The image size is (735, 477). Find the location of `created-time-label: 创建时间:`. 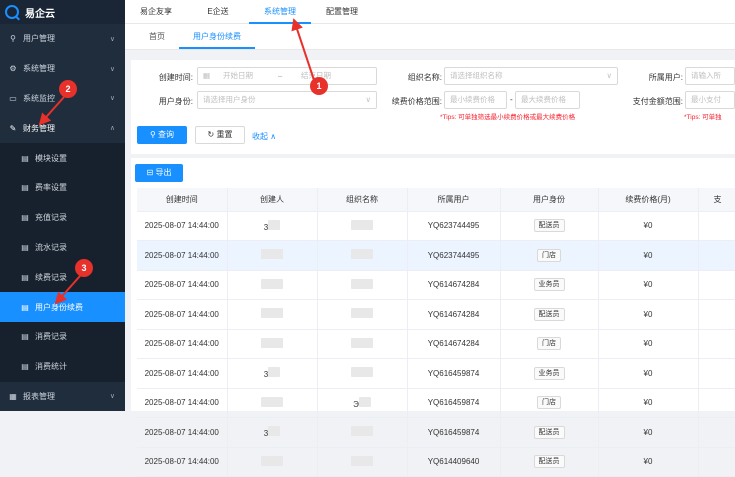

created-time-label: 创建时间: is located at coordinates (175, 77).